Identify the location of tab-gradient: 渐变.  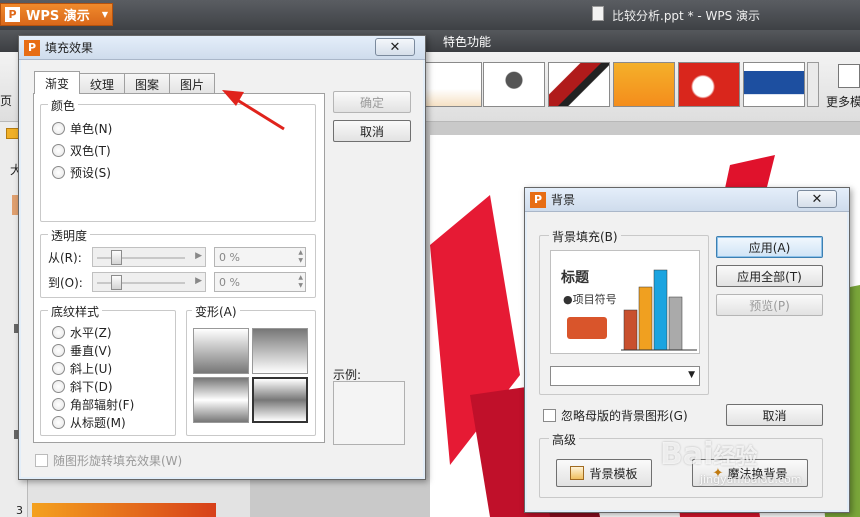
(57, 82).